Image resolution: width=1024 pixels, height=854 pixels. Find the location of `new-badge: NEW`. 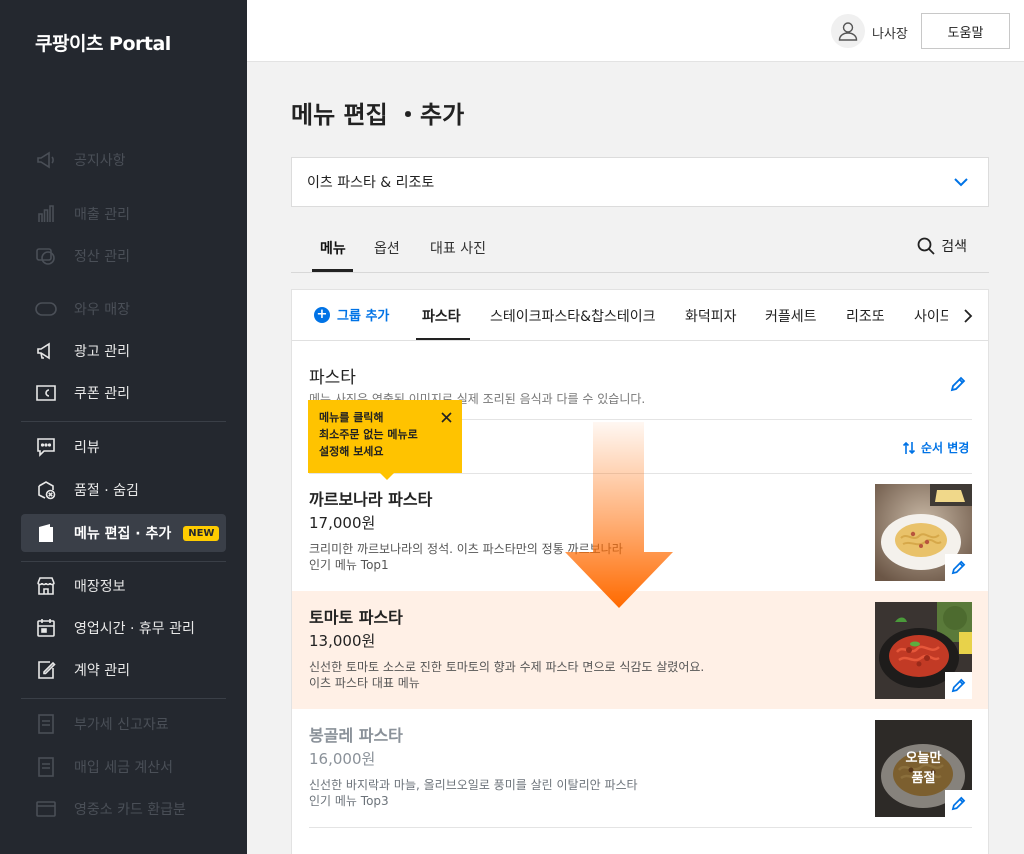

new-badge: NEW is located at coordinates (201, 533).